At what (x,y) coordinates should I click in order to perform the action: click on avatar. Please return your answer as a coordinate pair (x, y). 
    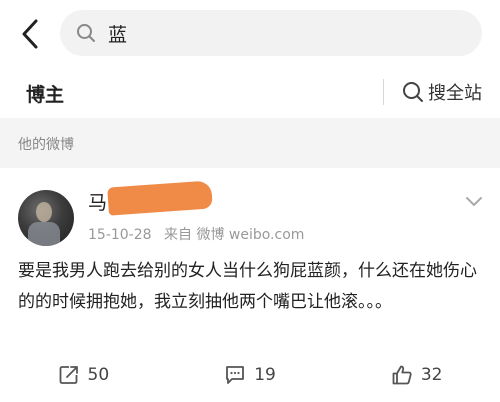
    Looking at the image, I should click on (46, 218).